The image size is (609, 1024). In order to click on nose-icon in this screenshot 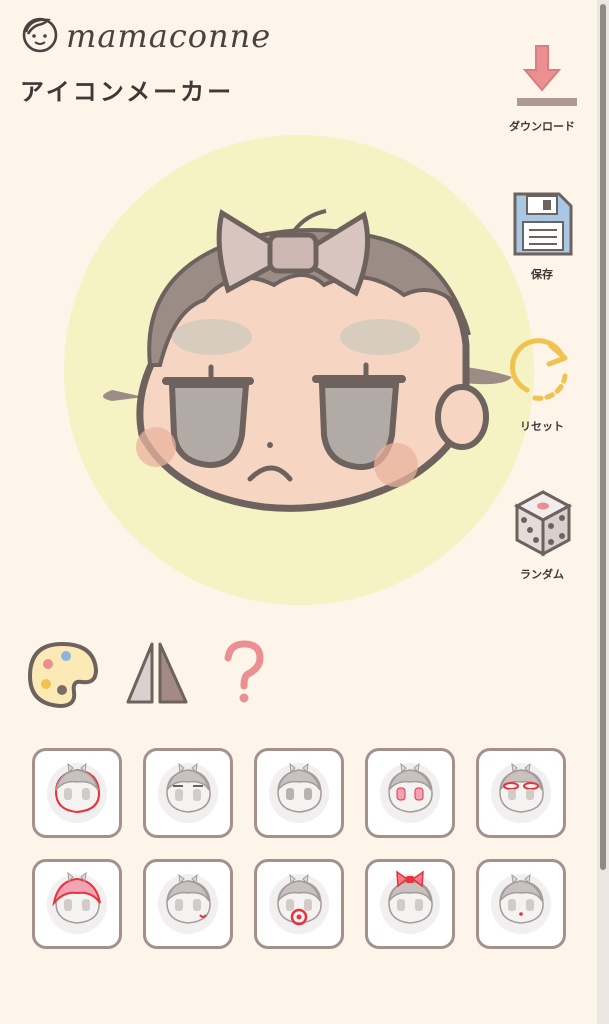, I will do `click(521, 904)`.